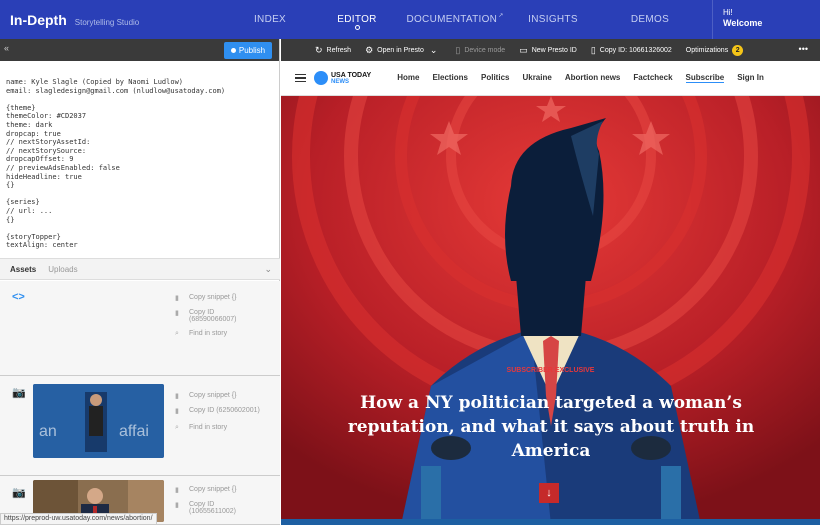  I want to click on copy-id-label: Copy ID (6250602001), so click(224, 410).